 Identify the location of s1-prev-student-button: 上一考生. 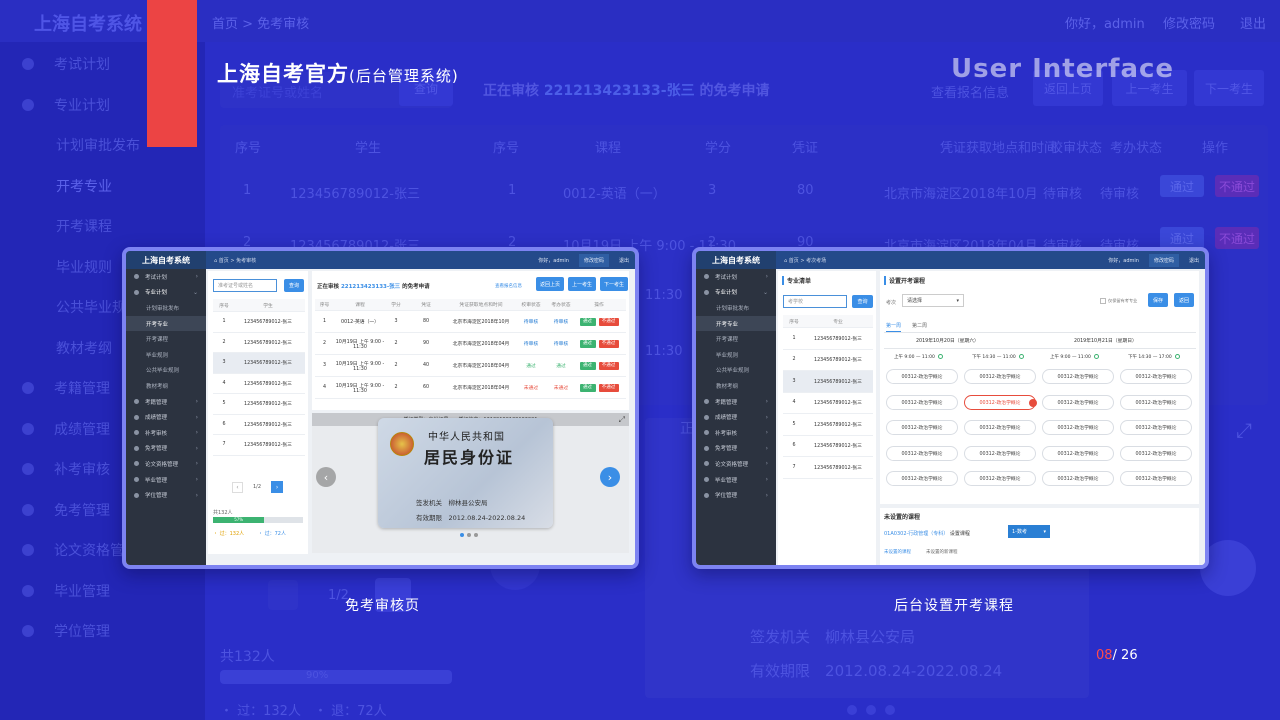
(582, 284).